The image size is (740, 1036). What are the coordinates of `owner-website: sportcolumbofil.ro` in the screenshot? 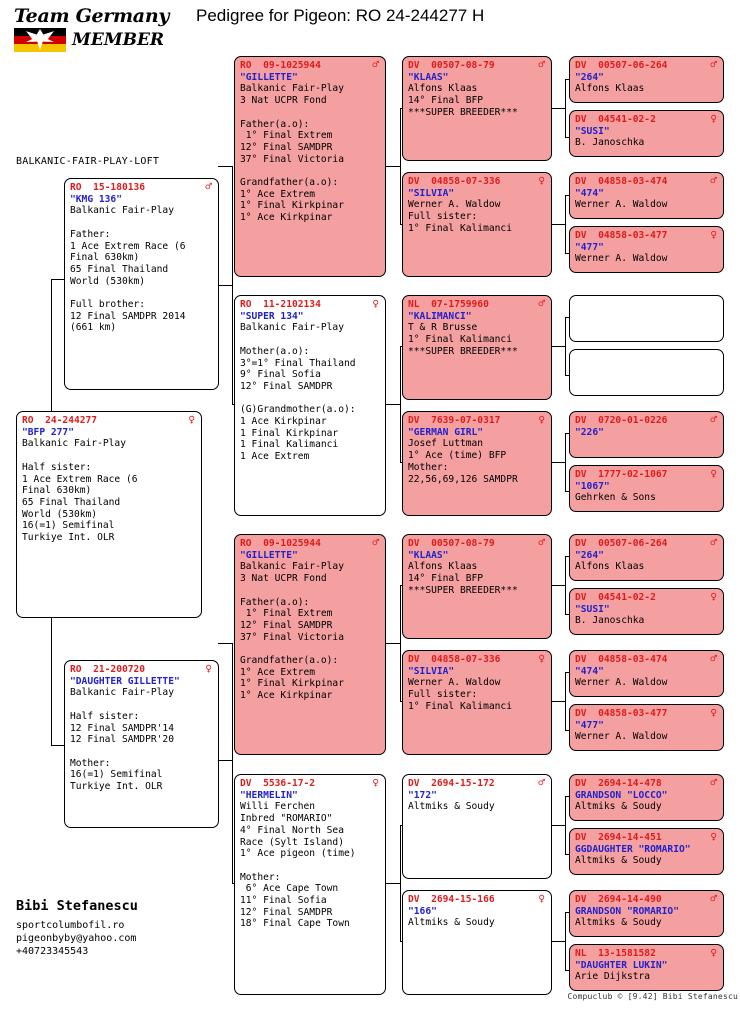 It's located at (121, 925).